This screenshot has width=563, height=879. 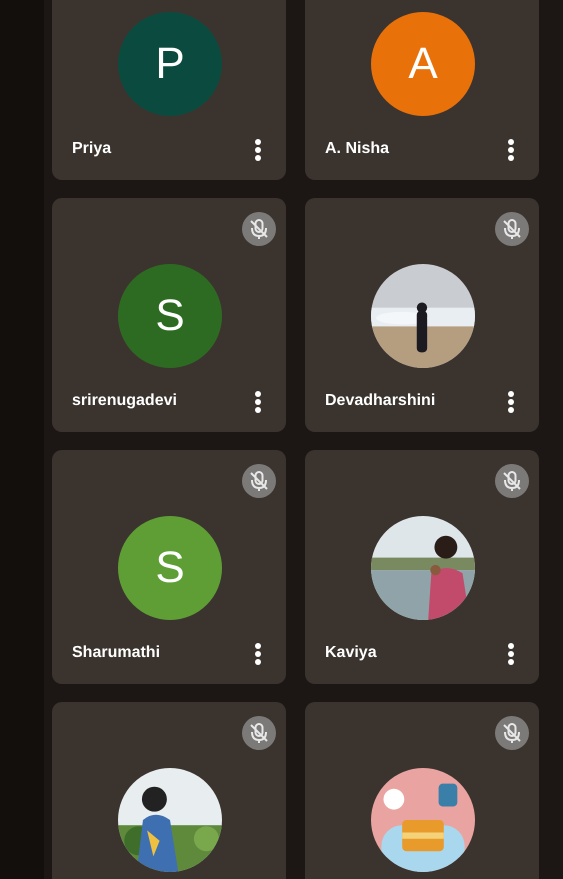 I want to click on participant-tile: P Priya, so click(x=169, y=90).